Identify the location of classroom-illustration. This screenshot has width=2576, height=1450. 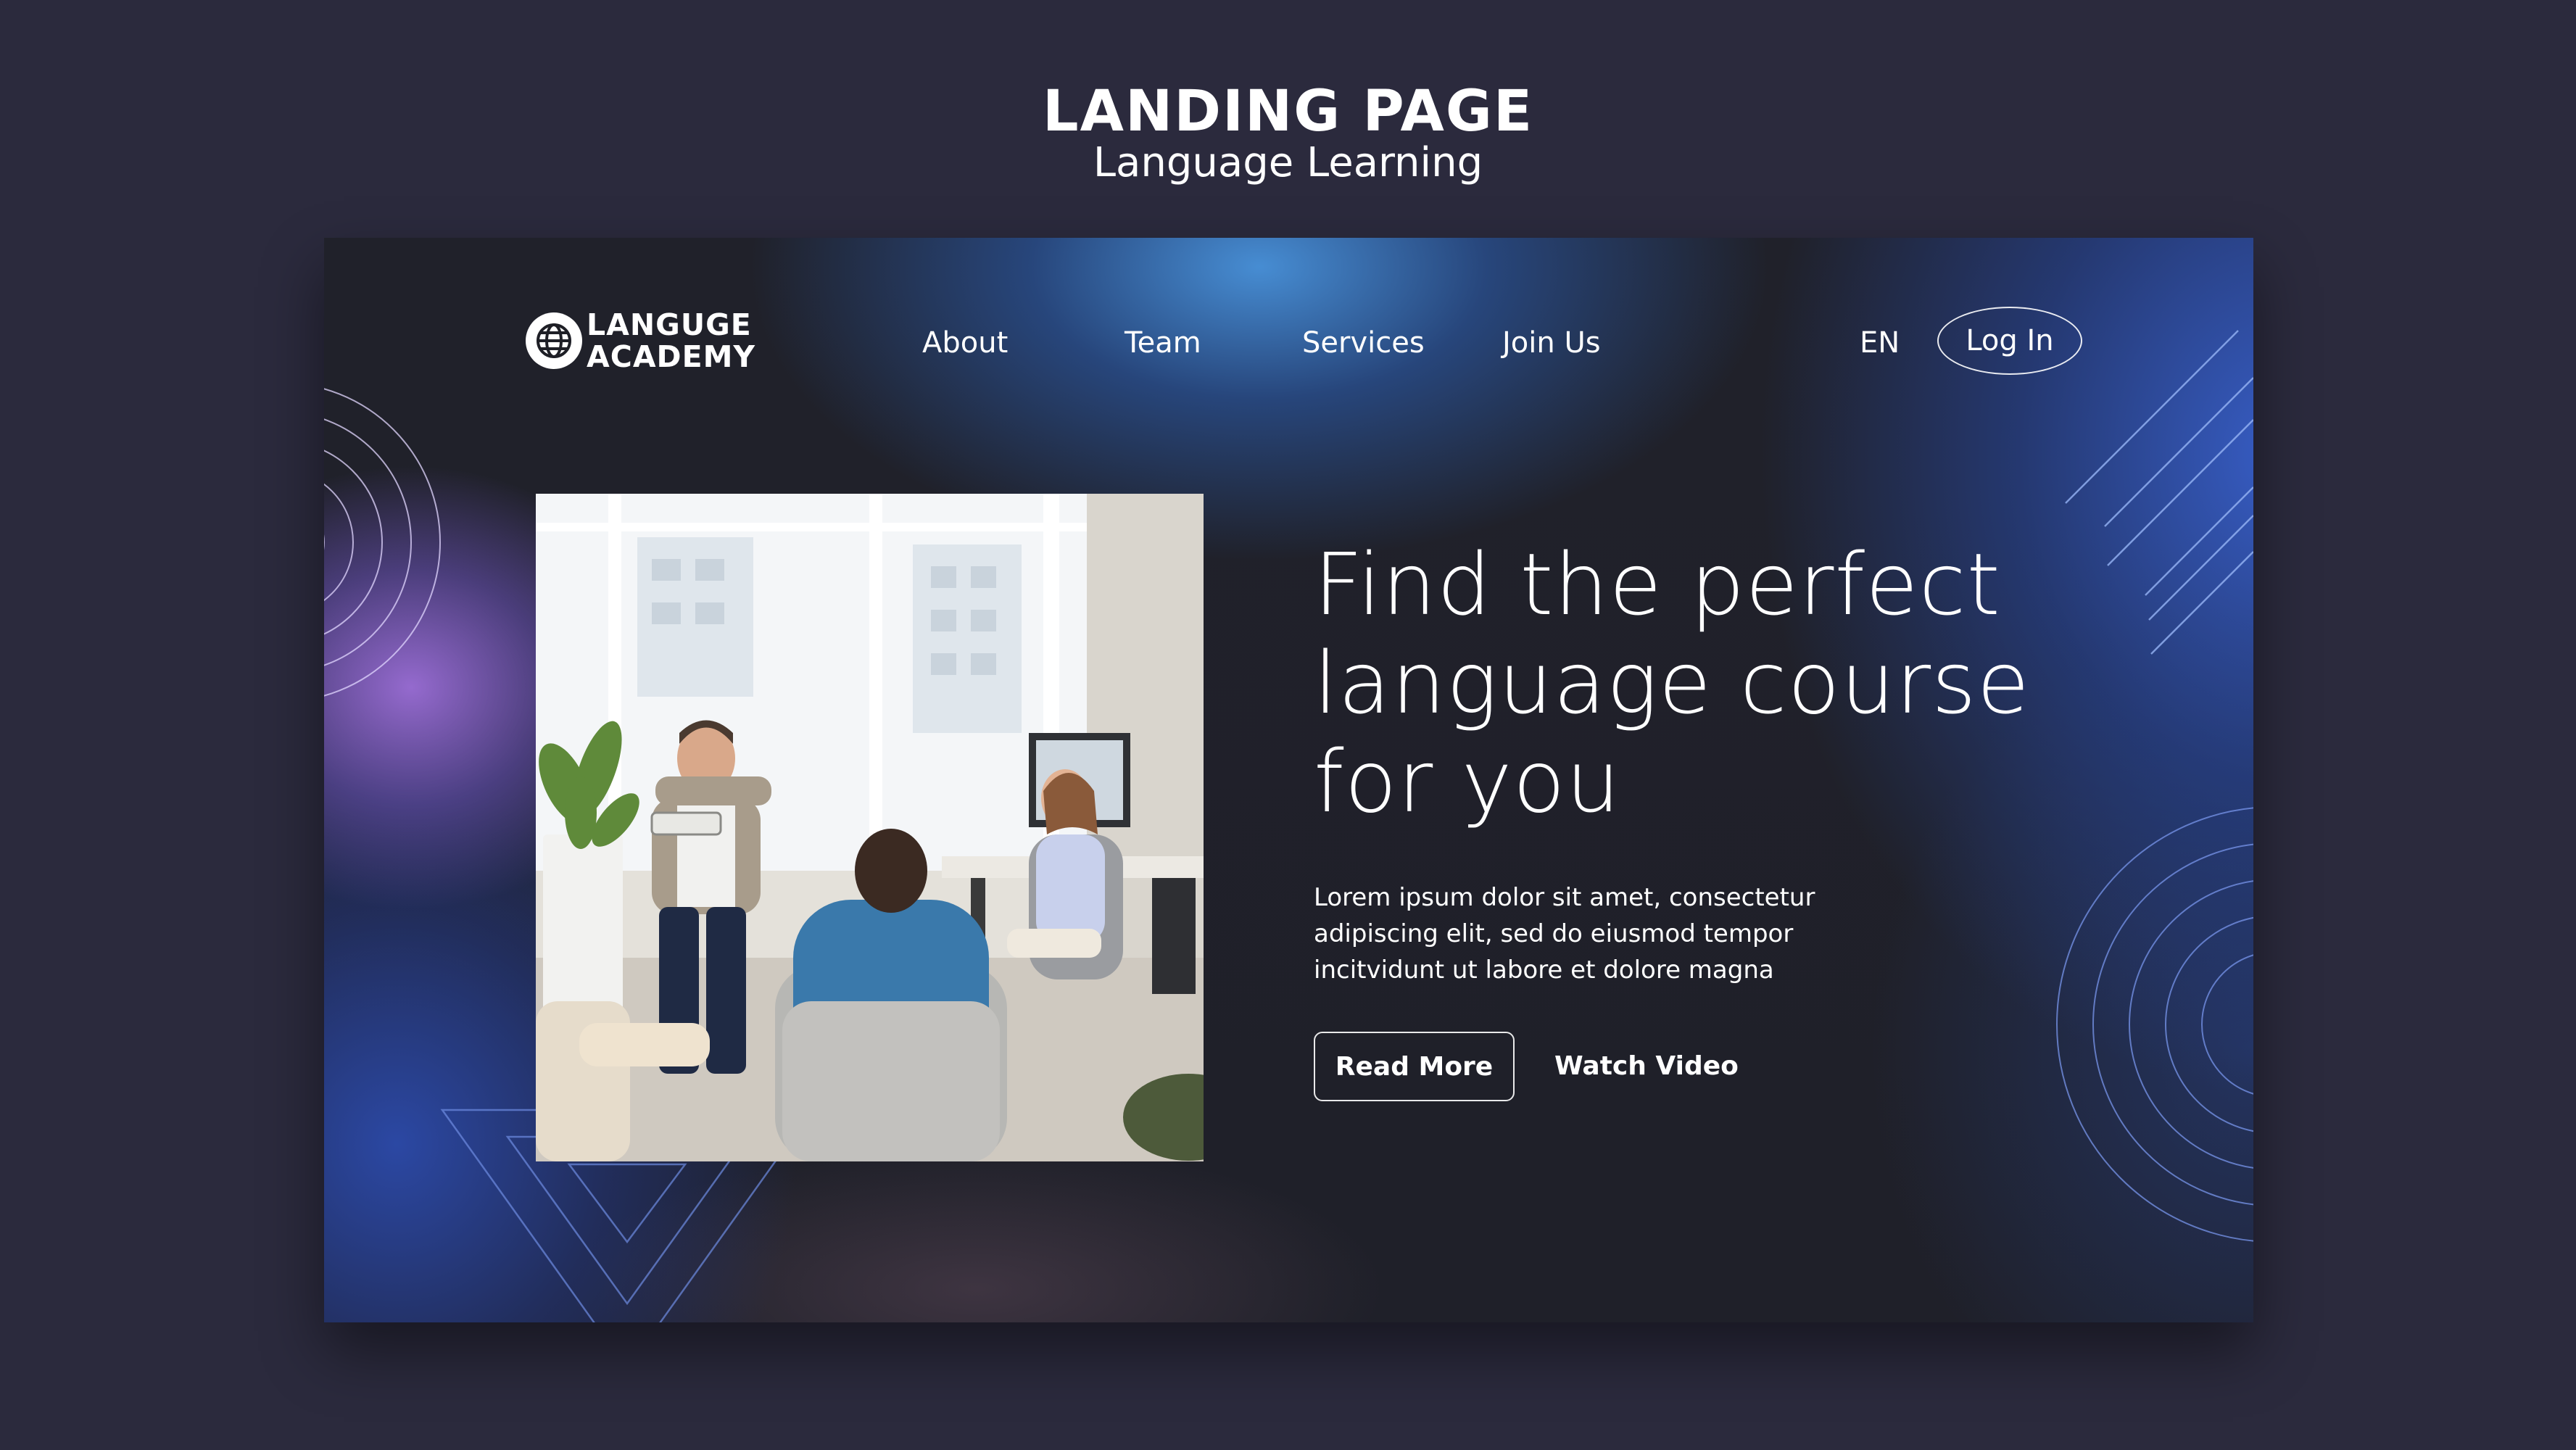
(870, 827).